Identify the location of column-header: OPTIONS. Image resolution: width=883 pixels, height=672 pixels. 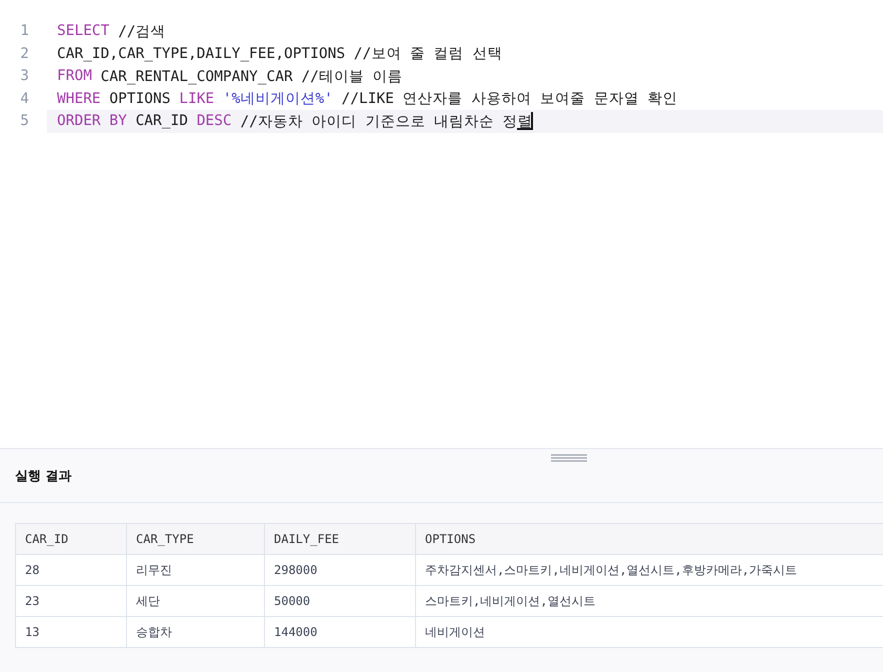
(649, 539).